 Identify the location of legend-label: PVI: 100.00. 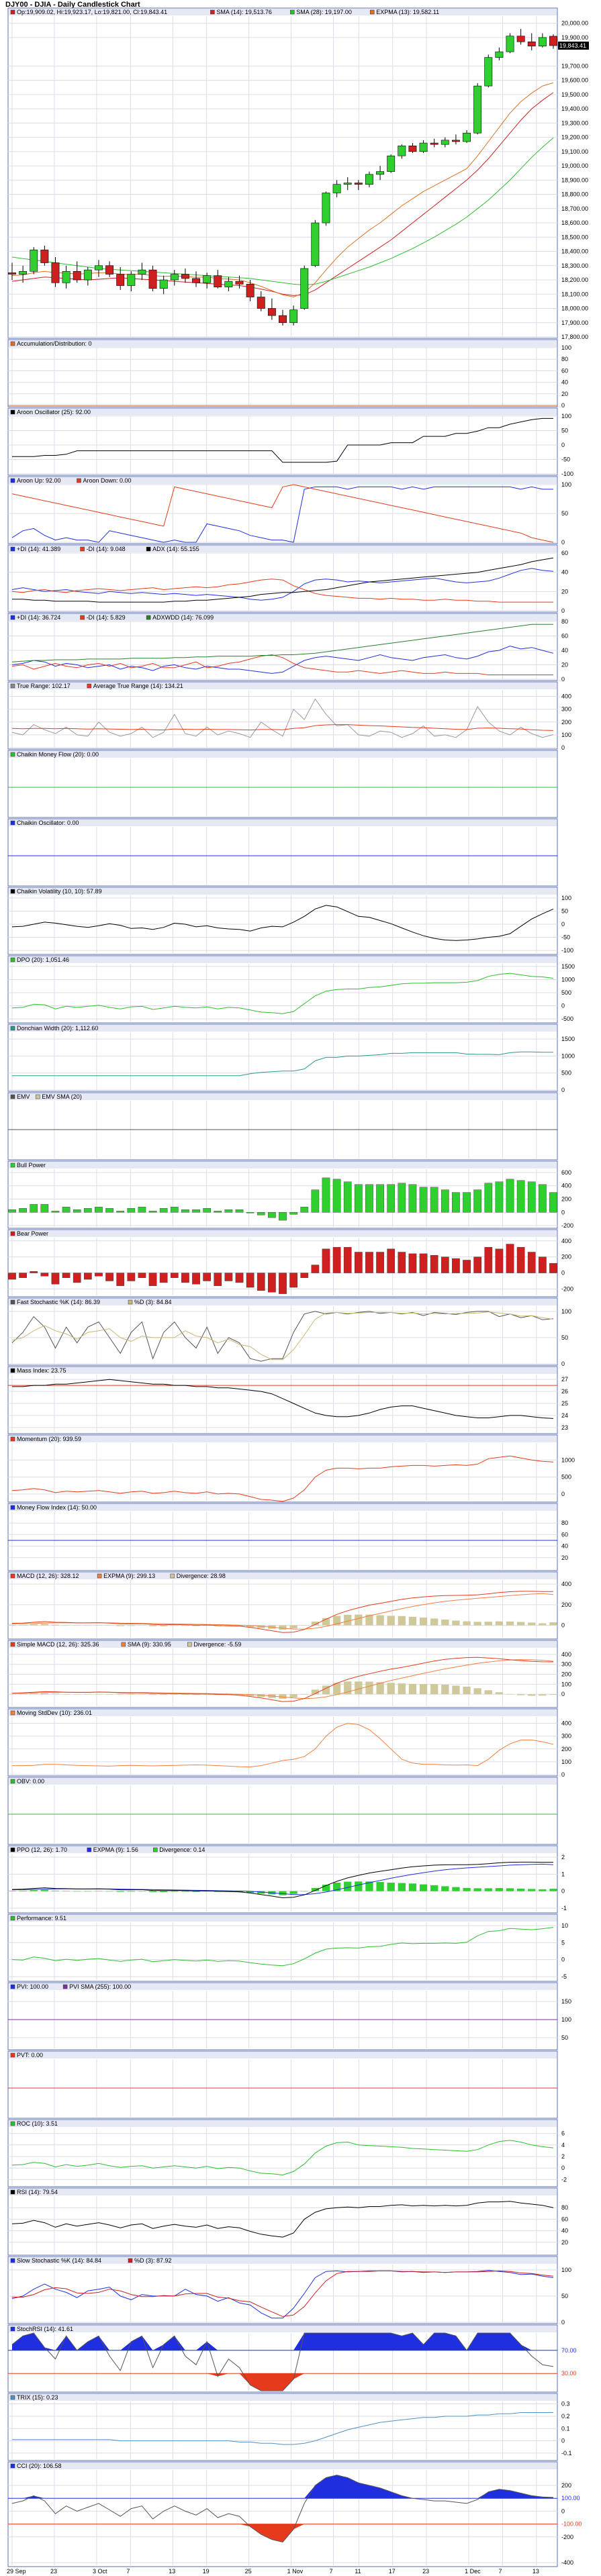
(32, 1986).